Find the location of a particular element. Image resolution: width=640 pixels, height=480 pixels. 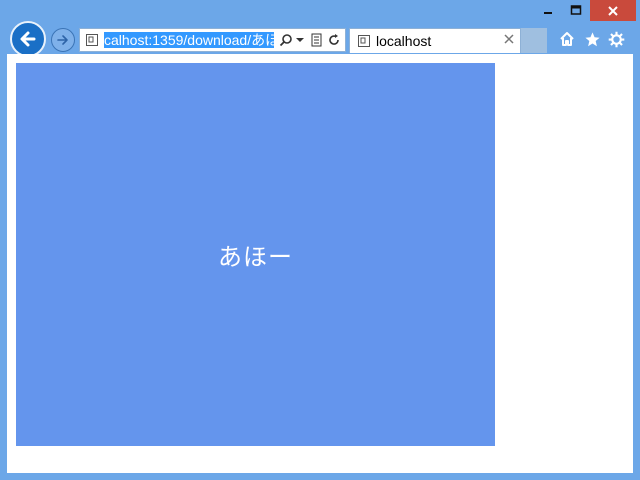

home-button is located at coordinates (567, 39).